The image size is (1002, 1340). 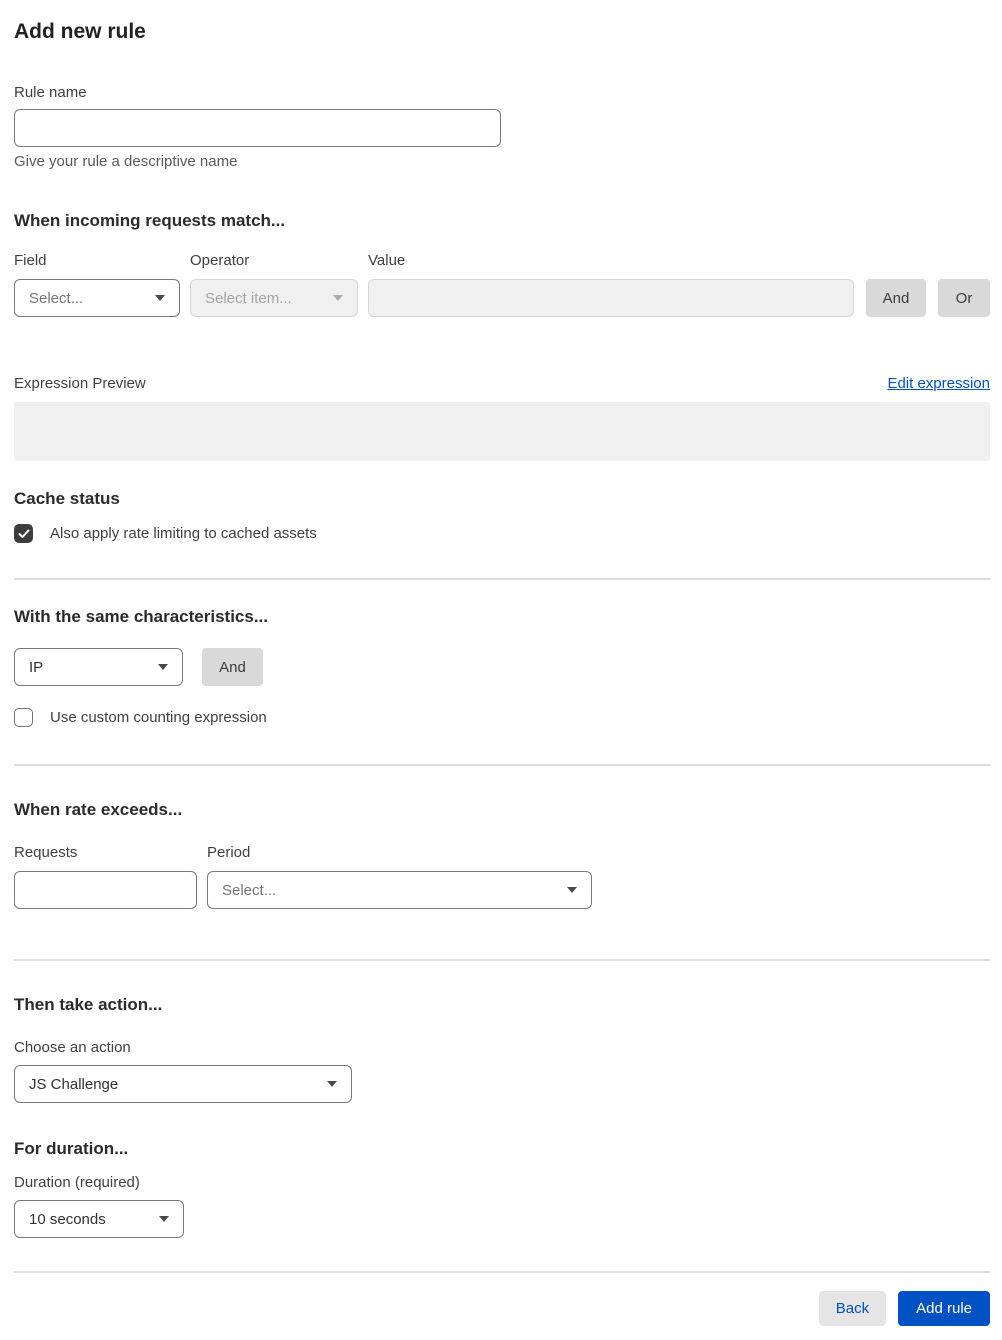 I want to click on back-button: Back, so click(x=852, y=1308).